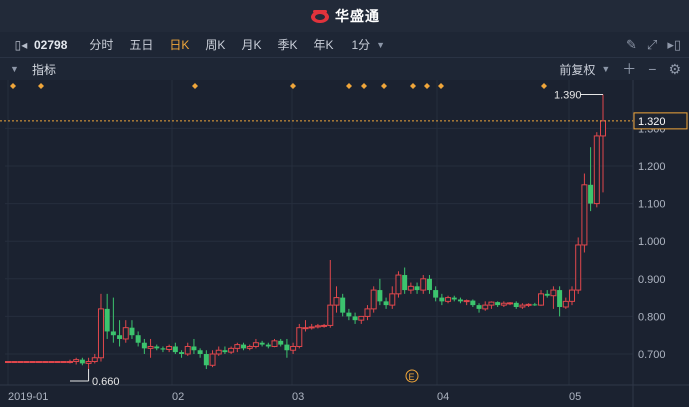  I want to click on tab-yearly-k: 年K, so click(323, 44).